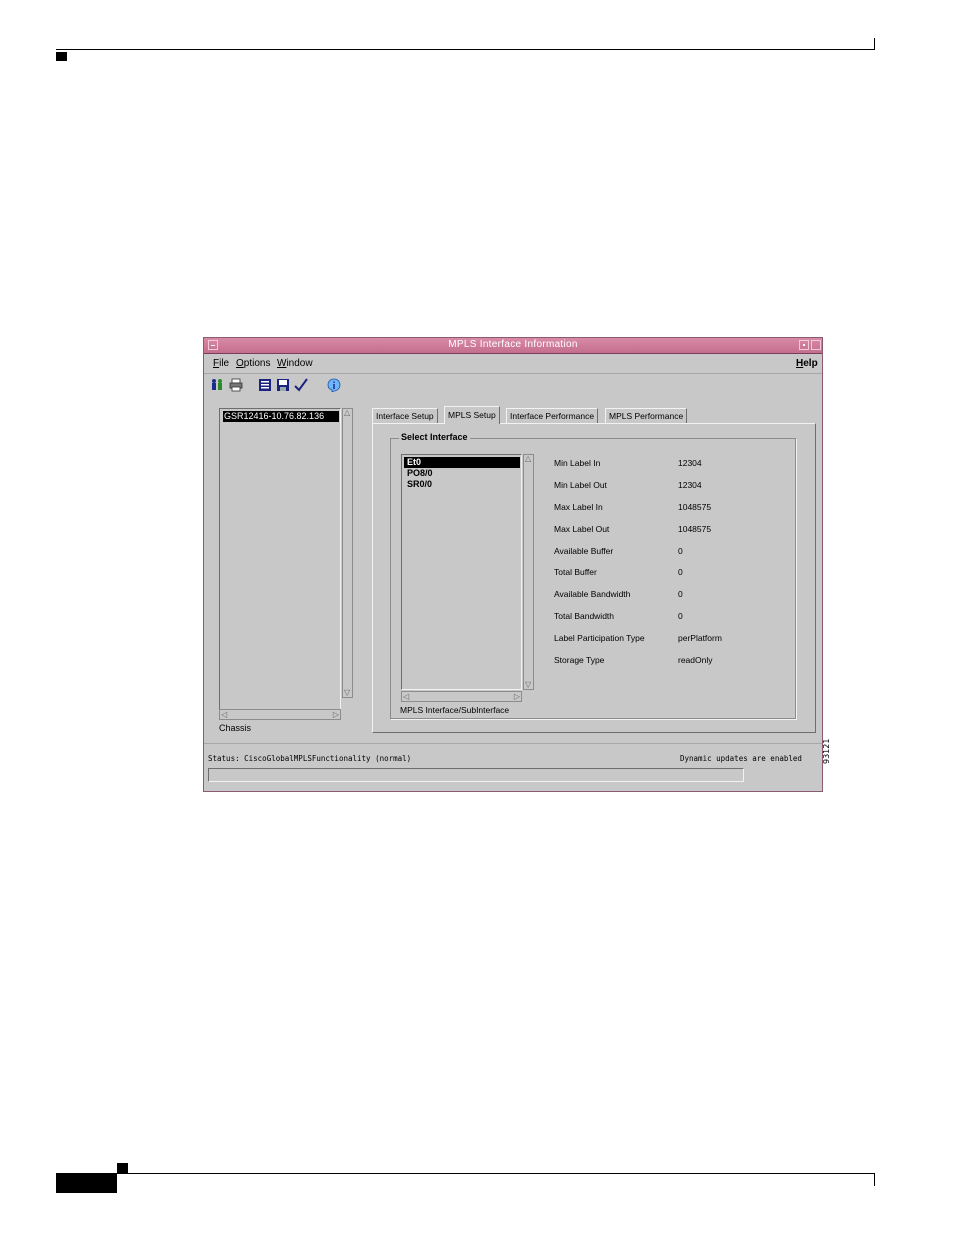 Image resolution: width=954 pixels, height=1235 pixels. What do you see at coordinates (405, 415) in the screenshot?
I see `tab-interface-setup: Interface Setup` at bounding box center [405, 415].